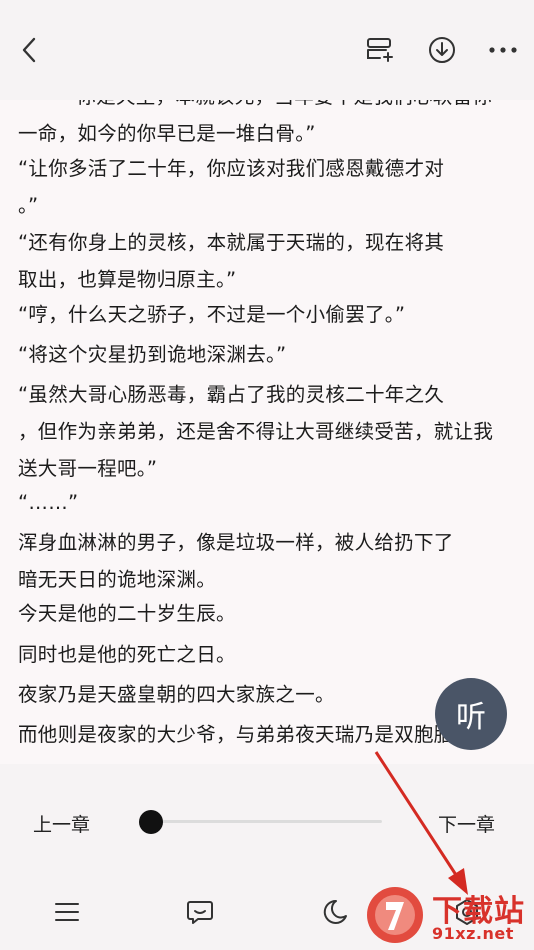  I want to click on bookshelf-add-icon, so click(380, 50).